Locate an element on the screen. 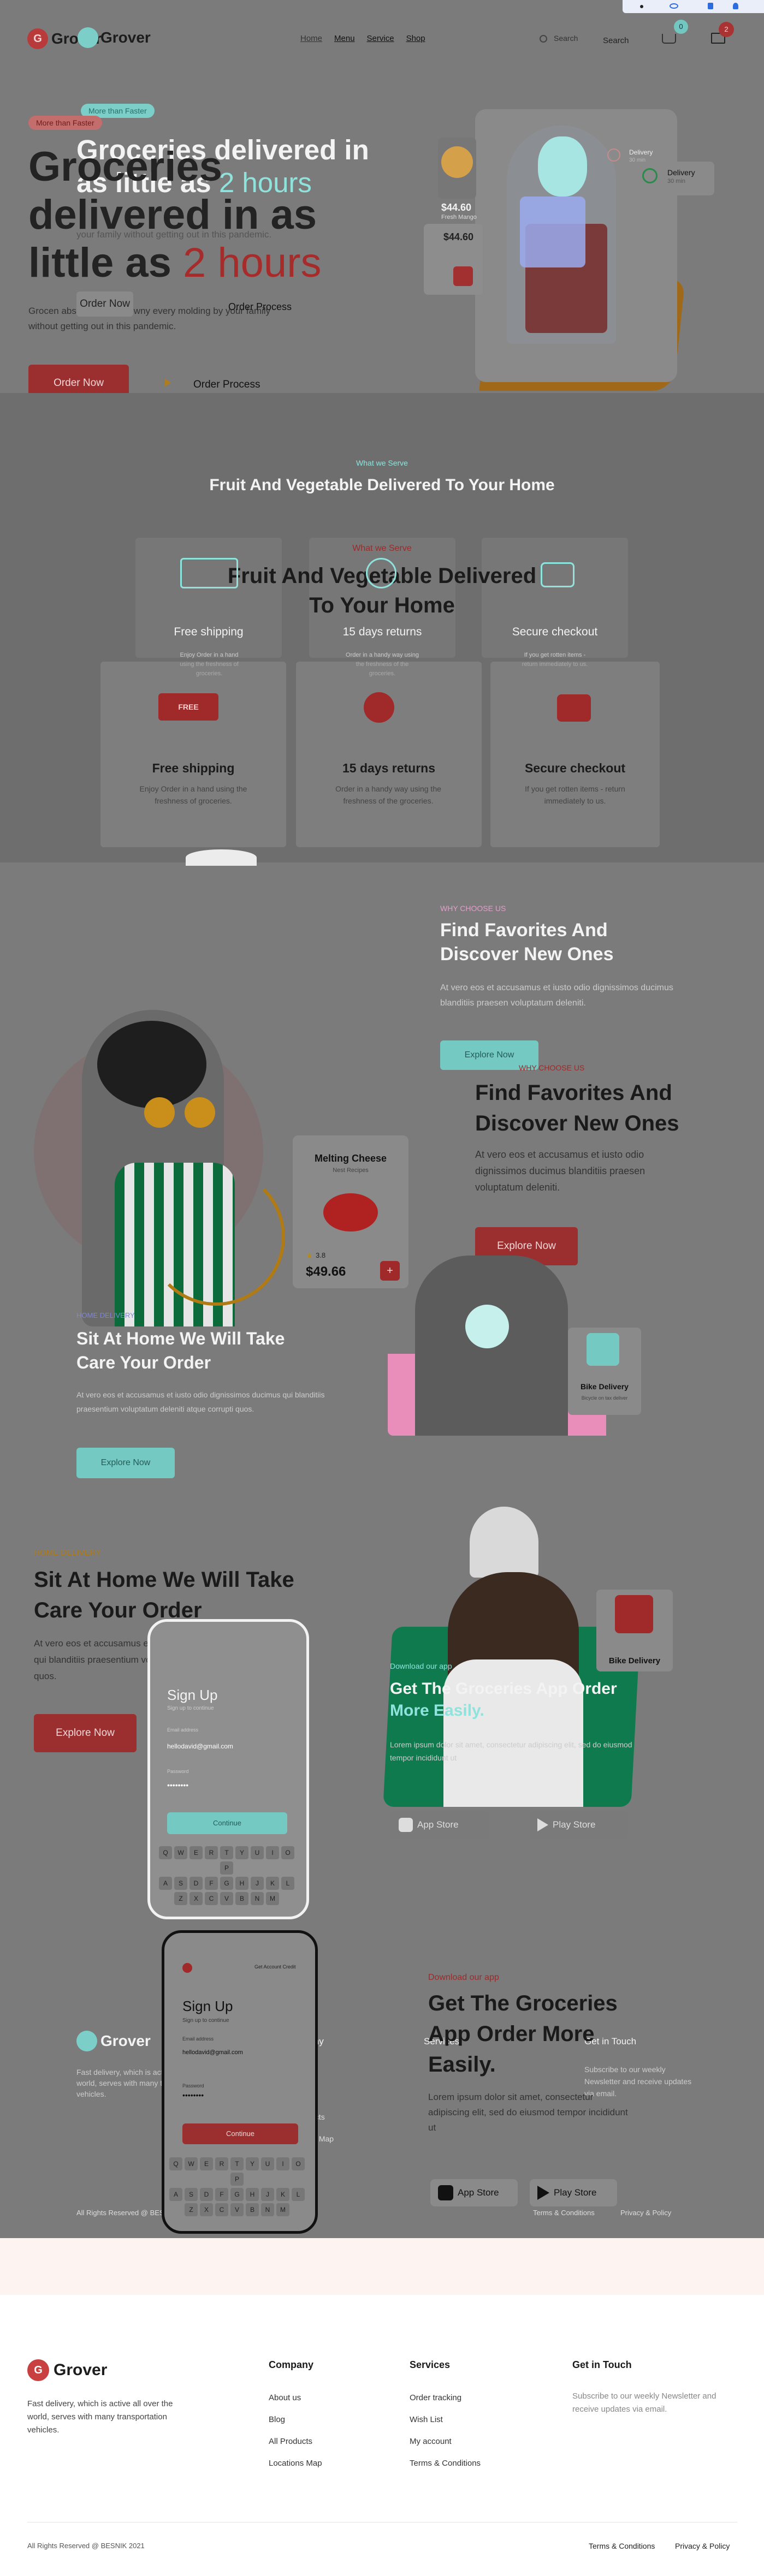 Image resolution: width=764 pixels, height=2576 pixels. product-add-button: + is located at coordinates (390, 1271).